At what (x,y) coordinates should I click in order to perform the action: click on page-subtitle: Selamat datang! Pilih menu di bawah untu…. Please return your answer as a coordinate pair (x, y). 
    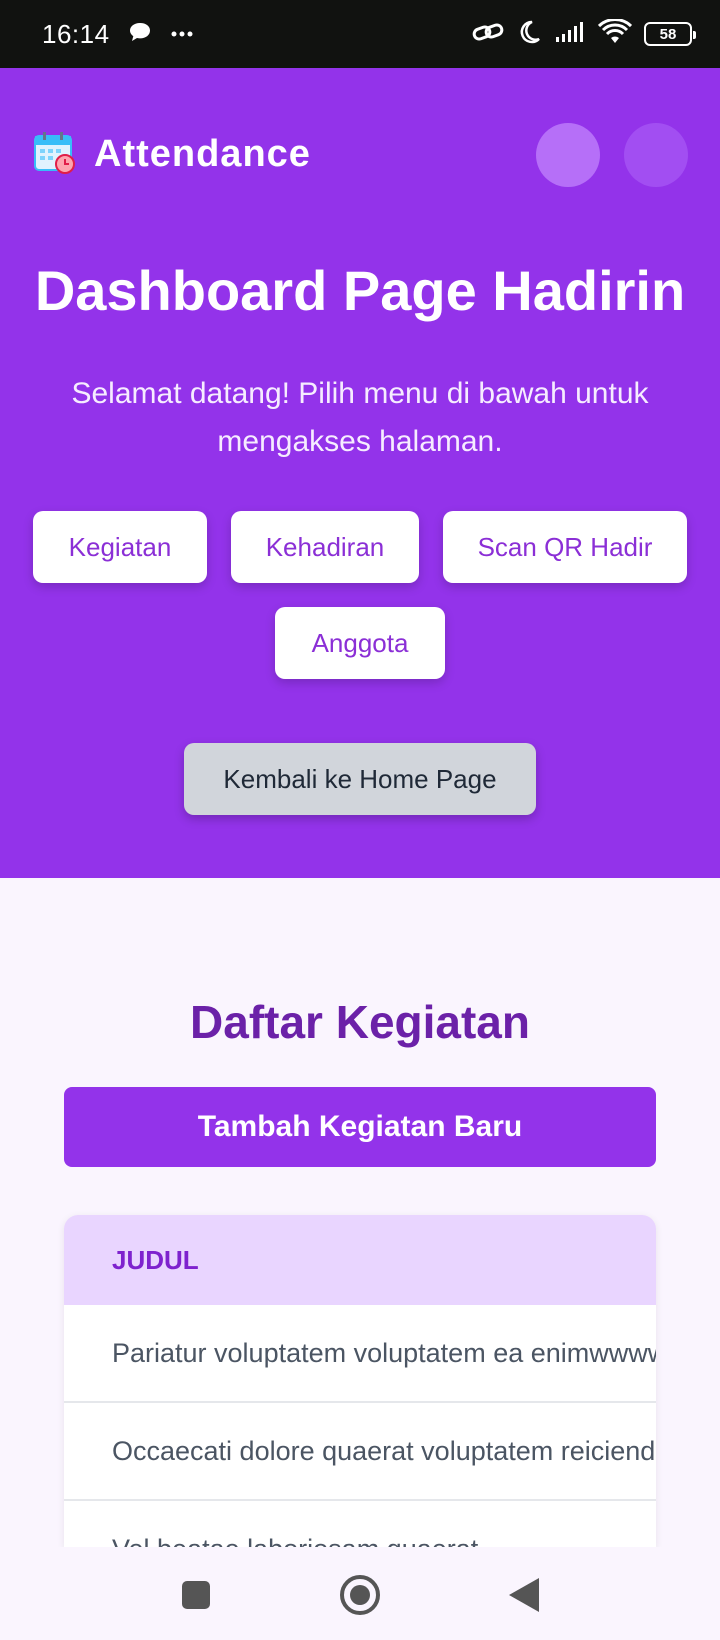
    Looking at the image, I should click on (360, 417).